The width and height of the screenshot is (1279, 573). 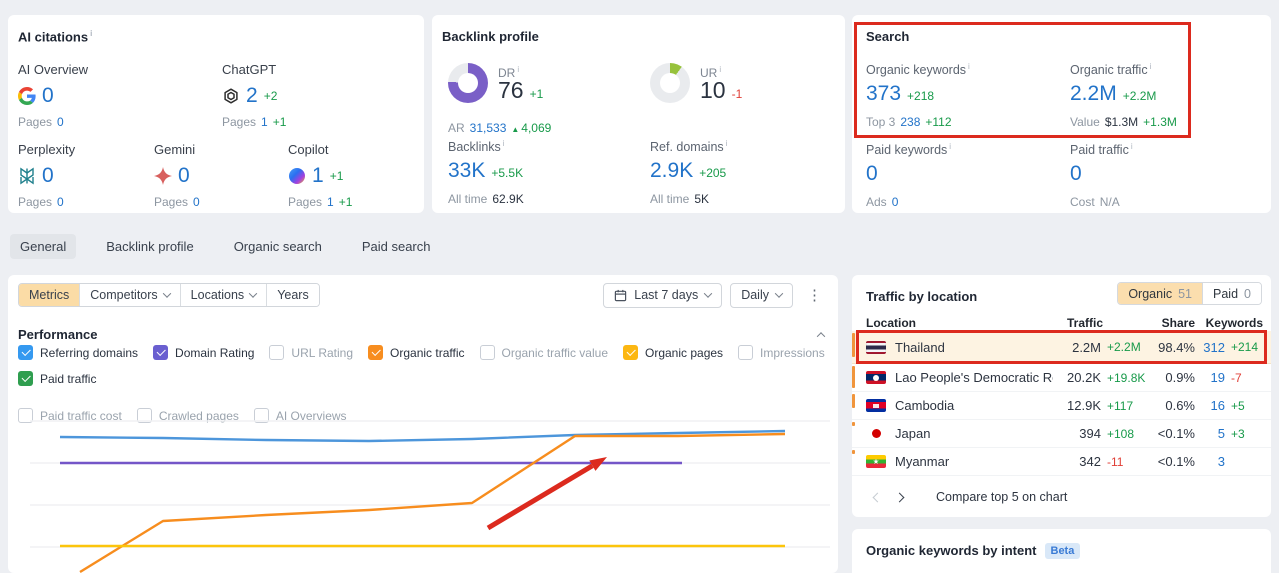 I want to click on organic-keywords-value: 373, so click(x=883, y=94).